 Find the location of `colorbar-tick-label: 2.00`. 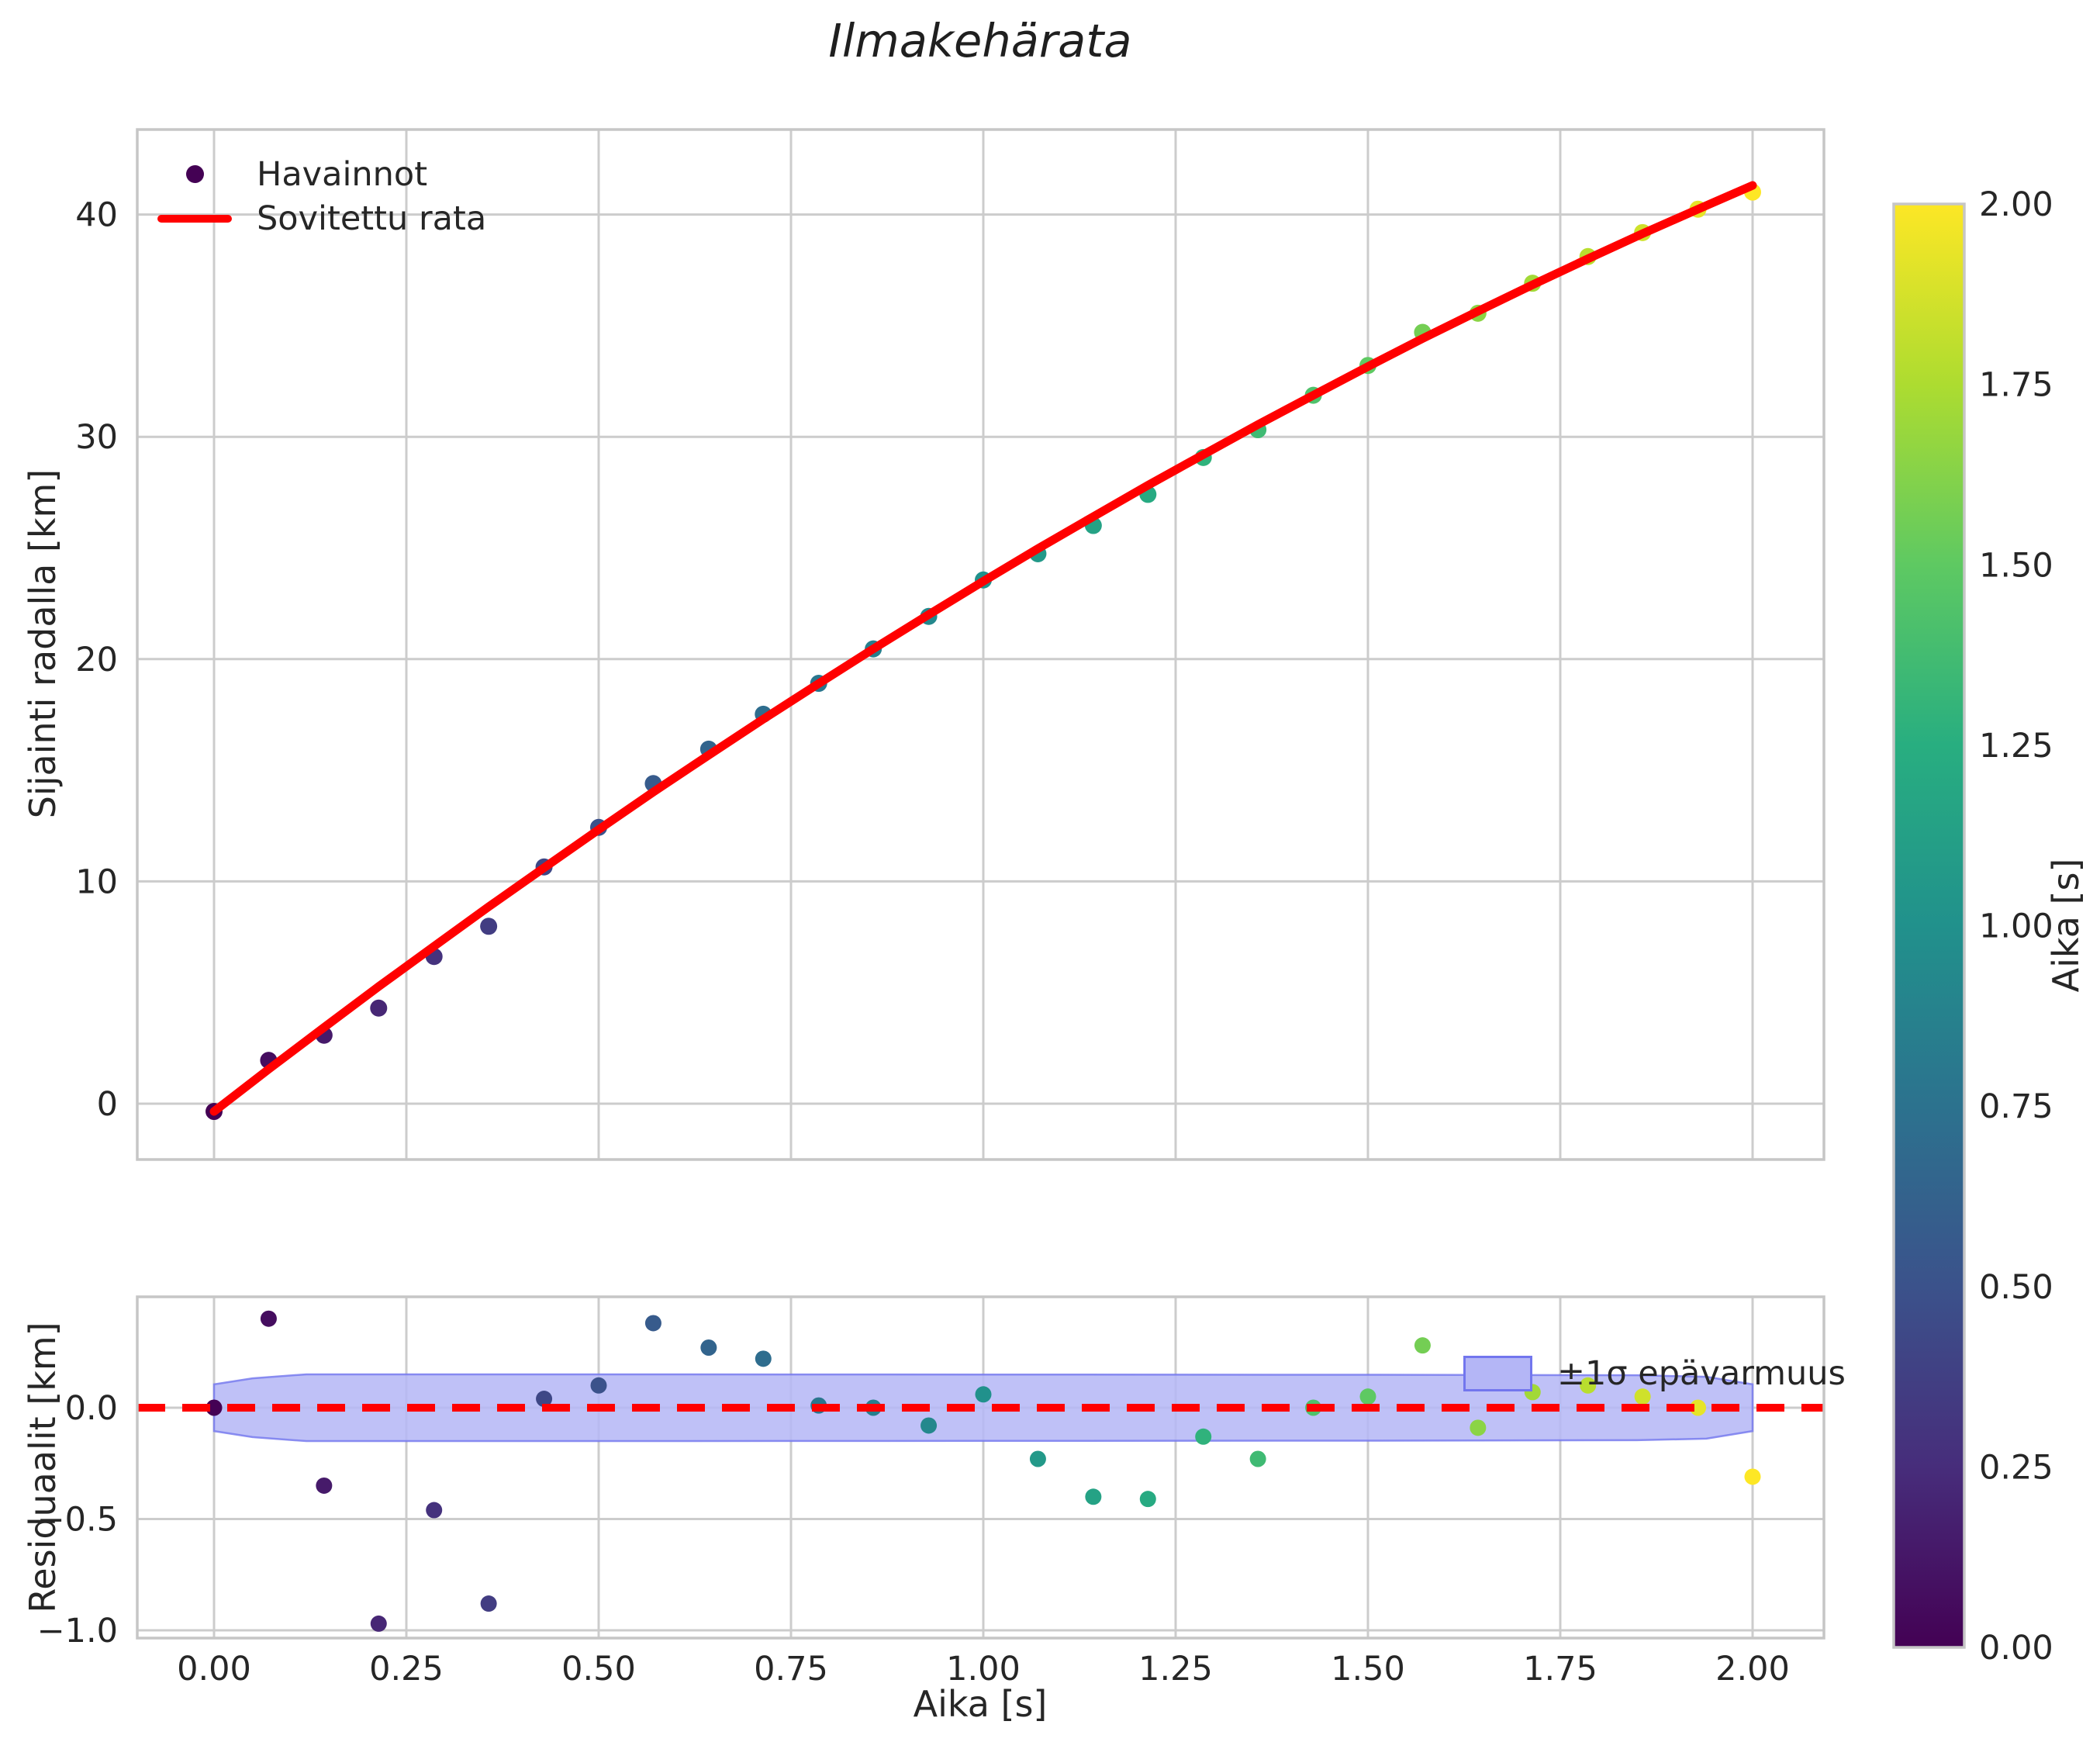

colorbar-tick-label: 2.00 is located at coordinates (2016, 204).